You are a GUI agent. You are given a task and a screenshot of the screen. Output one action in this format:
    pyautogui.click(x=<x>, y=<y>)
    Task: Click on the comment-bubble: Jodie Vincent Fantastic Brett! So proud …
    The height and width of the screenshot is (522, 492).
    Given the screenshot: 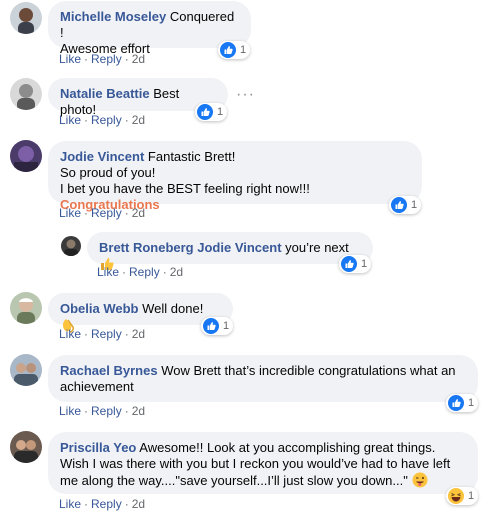 What is the action you would take?
    pyautogui.click(x=235, y=176)
    